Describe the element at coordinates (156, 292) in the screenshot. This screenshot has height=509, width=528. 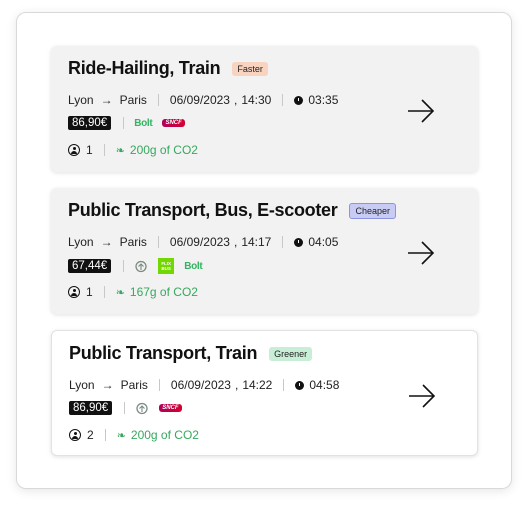
I see `co2-emissions: ❧ 167g of CO2` at that location.